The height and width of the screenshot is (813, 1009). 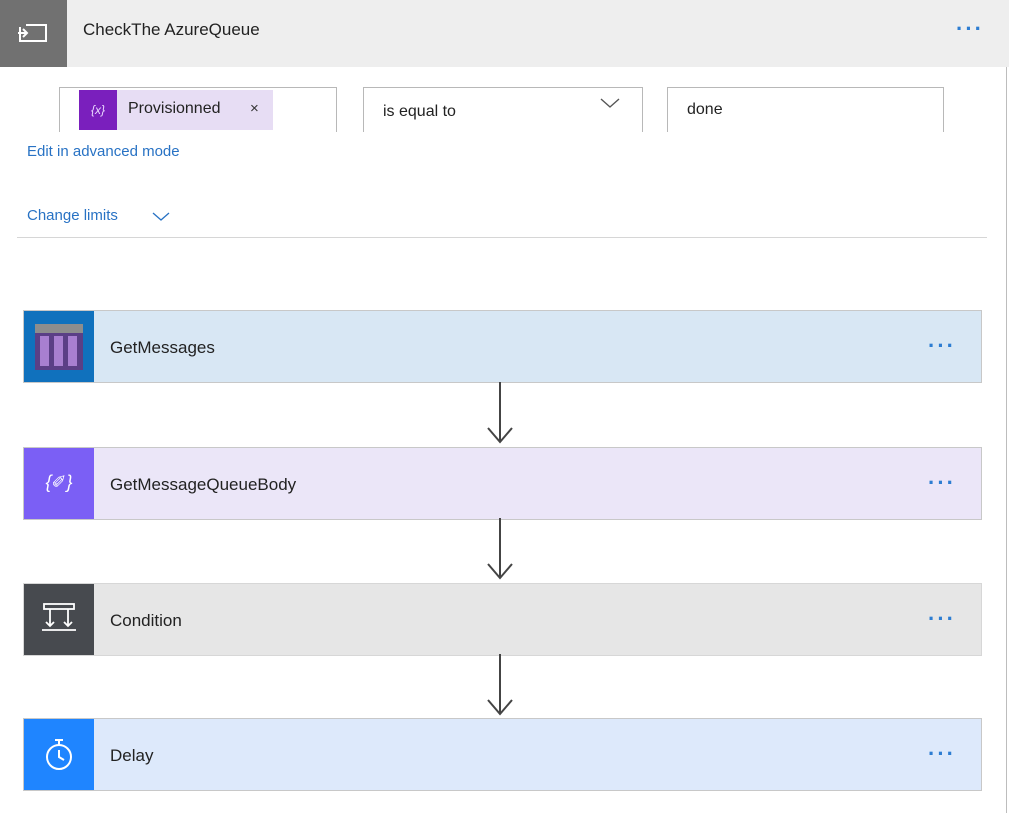 I want to click on operator-value: is equal to, so click(x=419, y=111).